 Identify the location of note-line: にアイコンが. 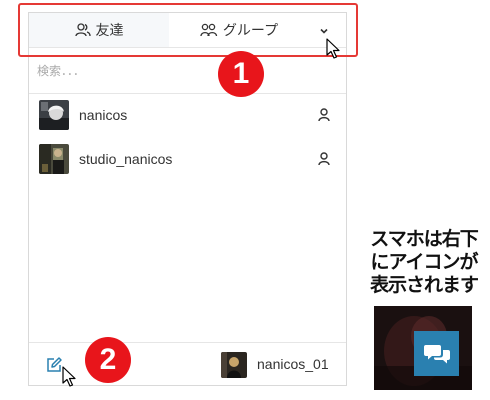
(424, 262).